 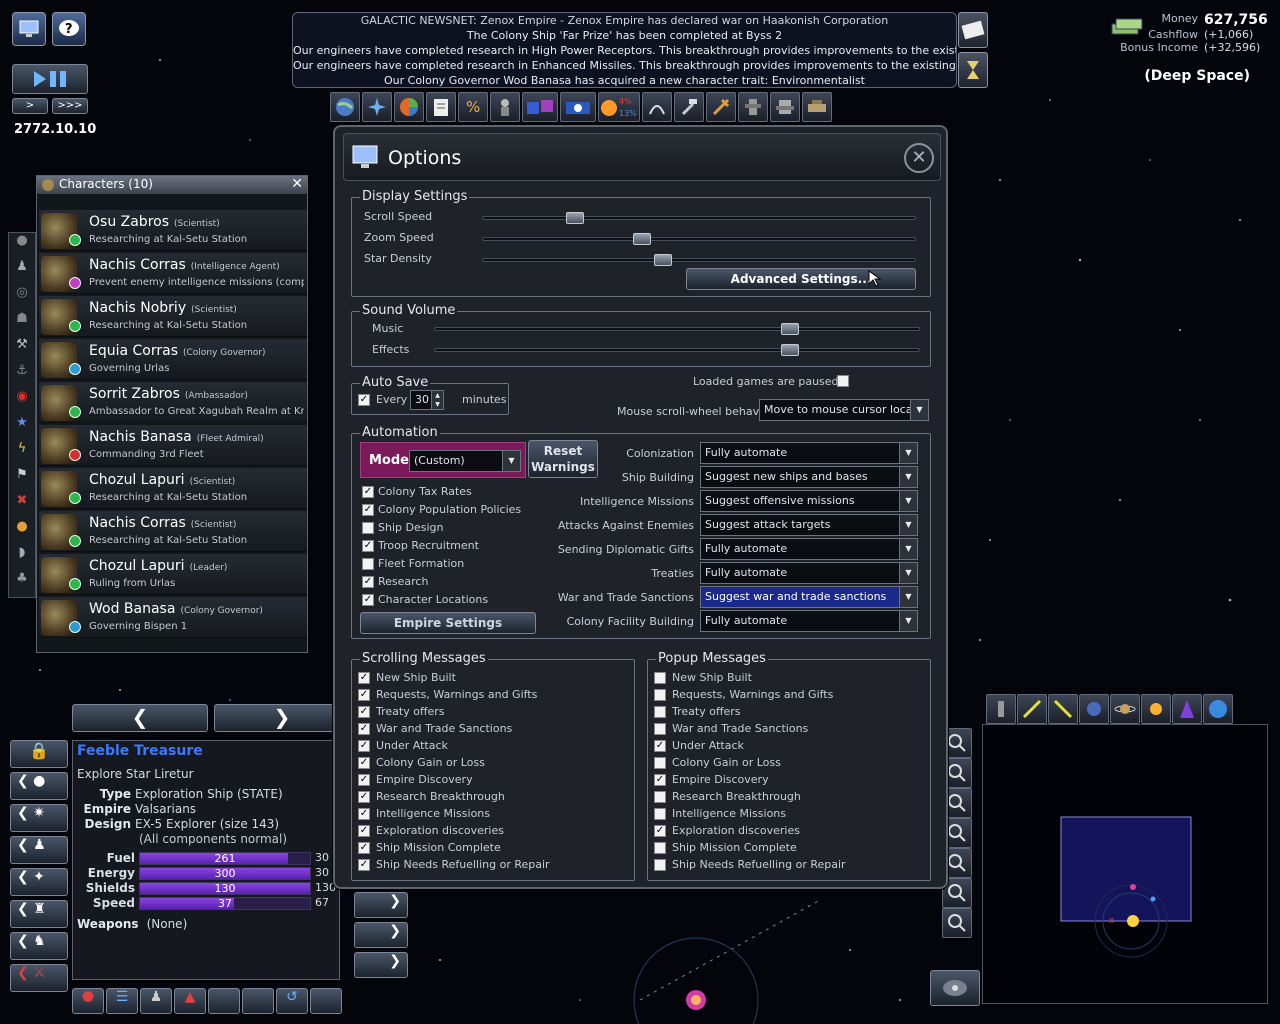 I want to click on enemy-next-button: ❯, so click(x=381, y=965).